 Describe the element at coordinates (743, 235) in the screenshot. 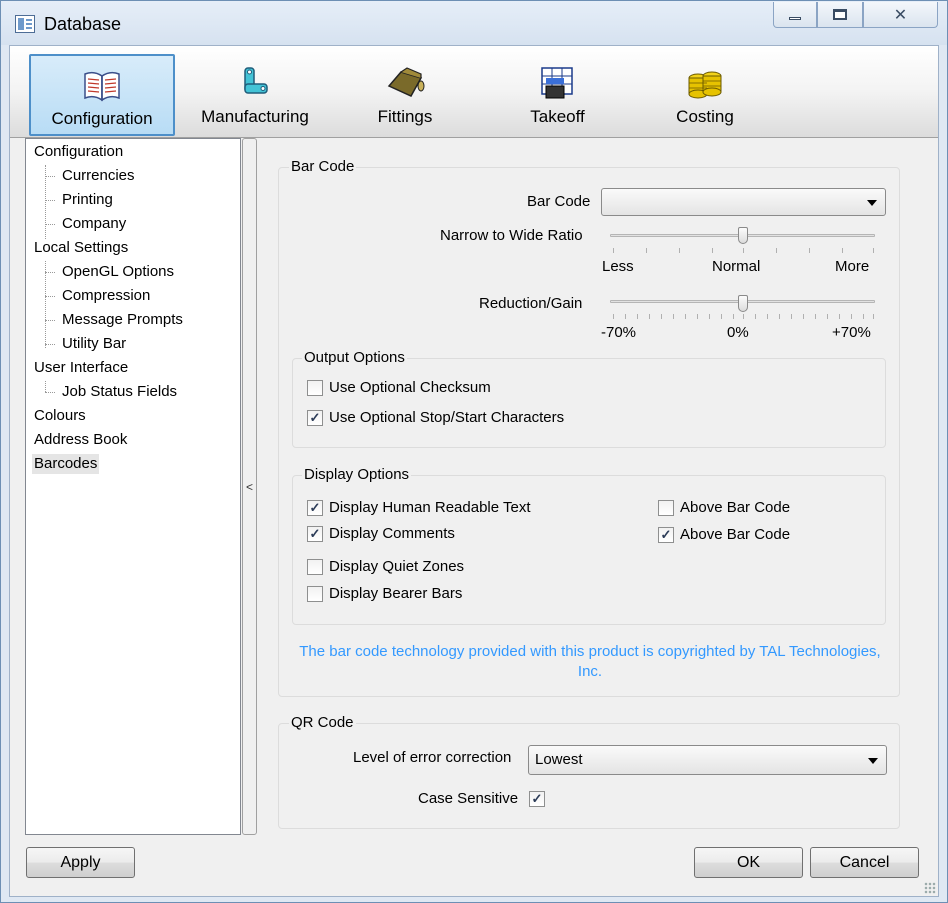

I see `ratio-slider-thumb` at that location.